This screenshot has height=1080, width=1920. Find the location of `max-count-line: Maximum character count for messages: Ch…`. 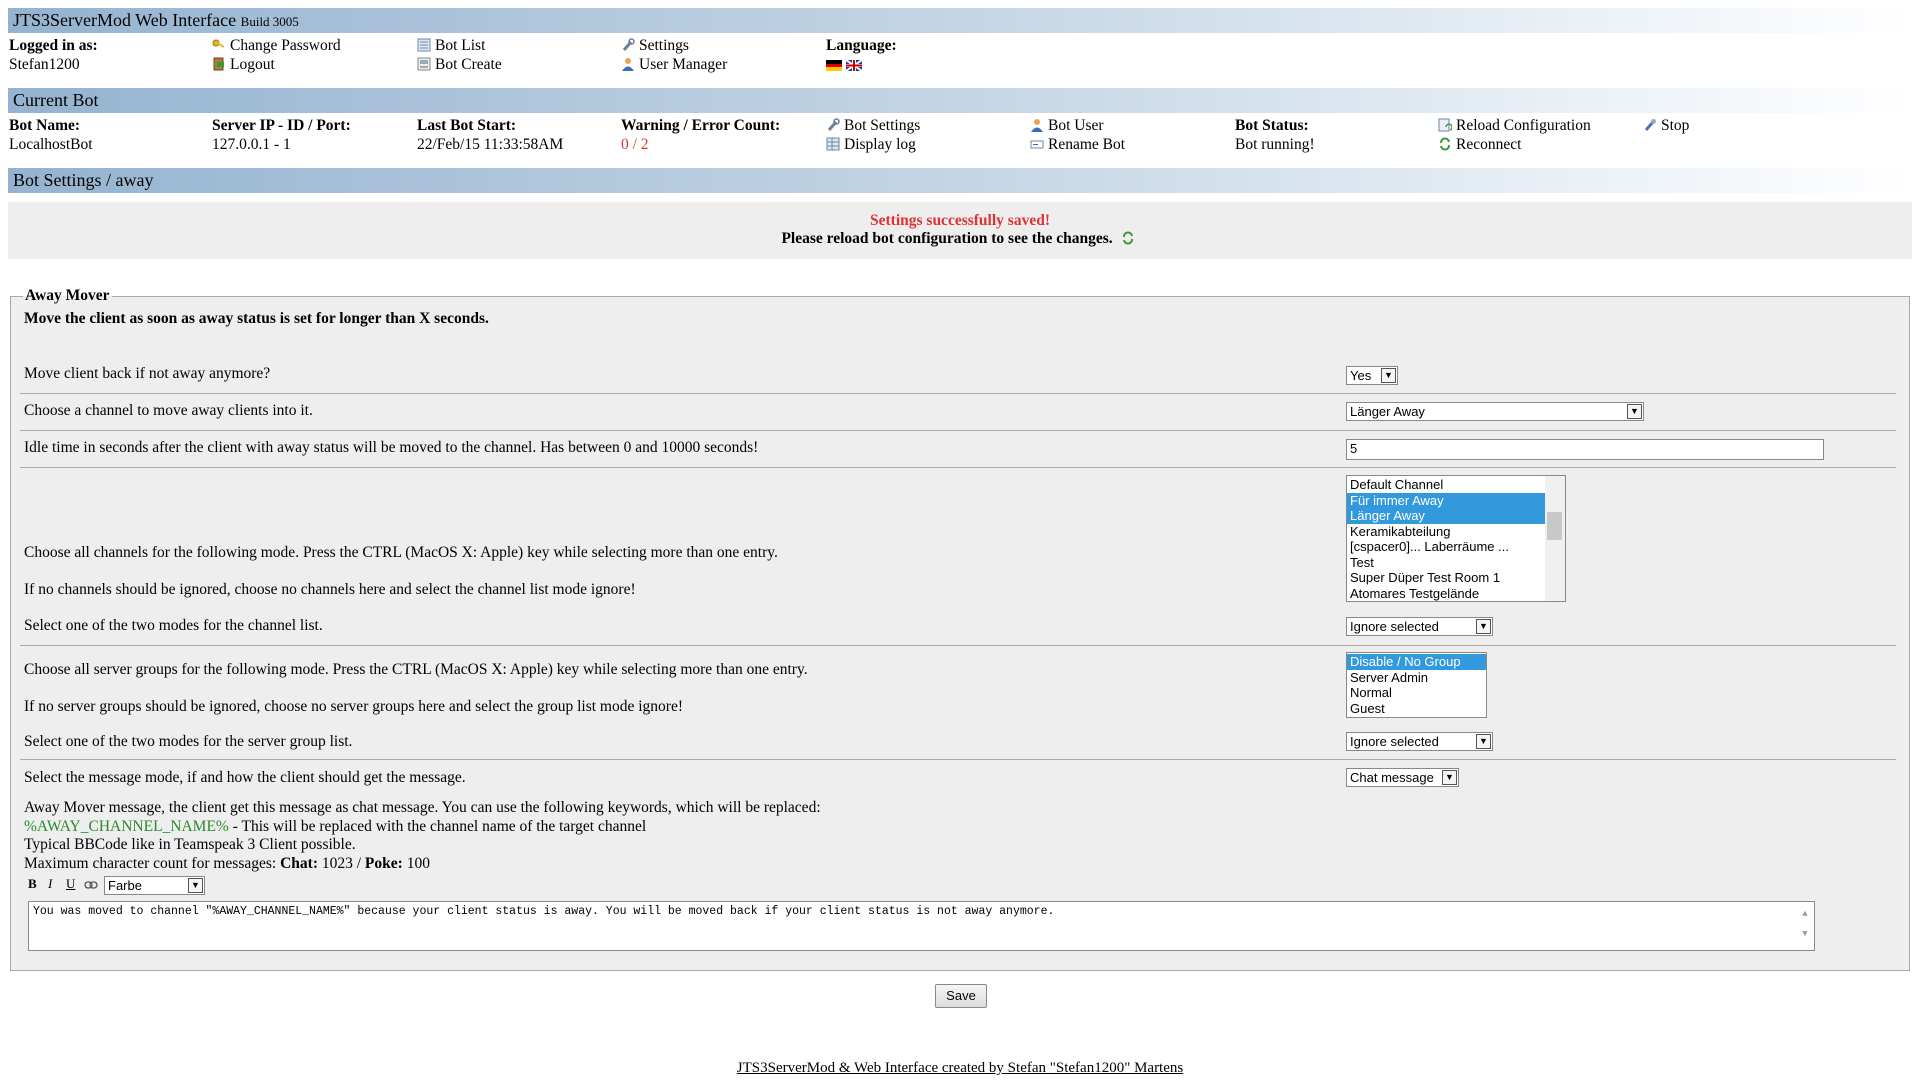

max-count-line: Maximum character count for messages: Ch… is located at coordinates (227, 863).